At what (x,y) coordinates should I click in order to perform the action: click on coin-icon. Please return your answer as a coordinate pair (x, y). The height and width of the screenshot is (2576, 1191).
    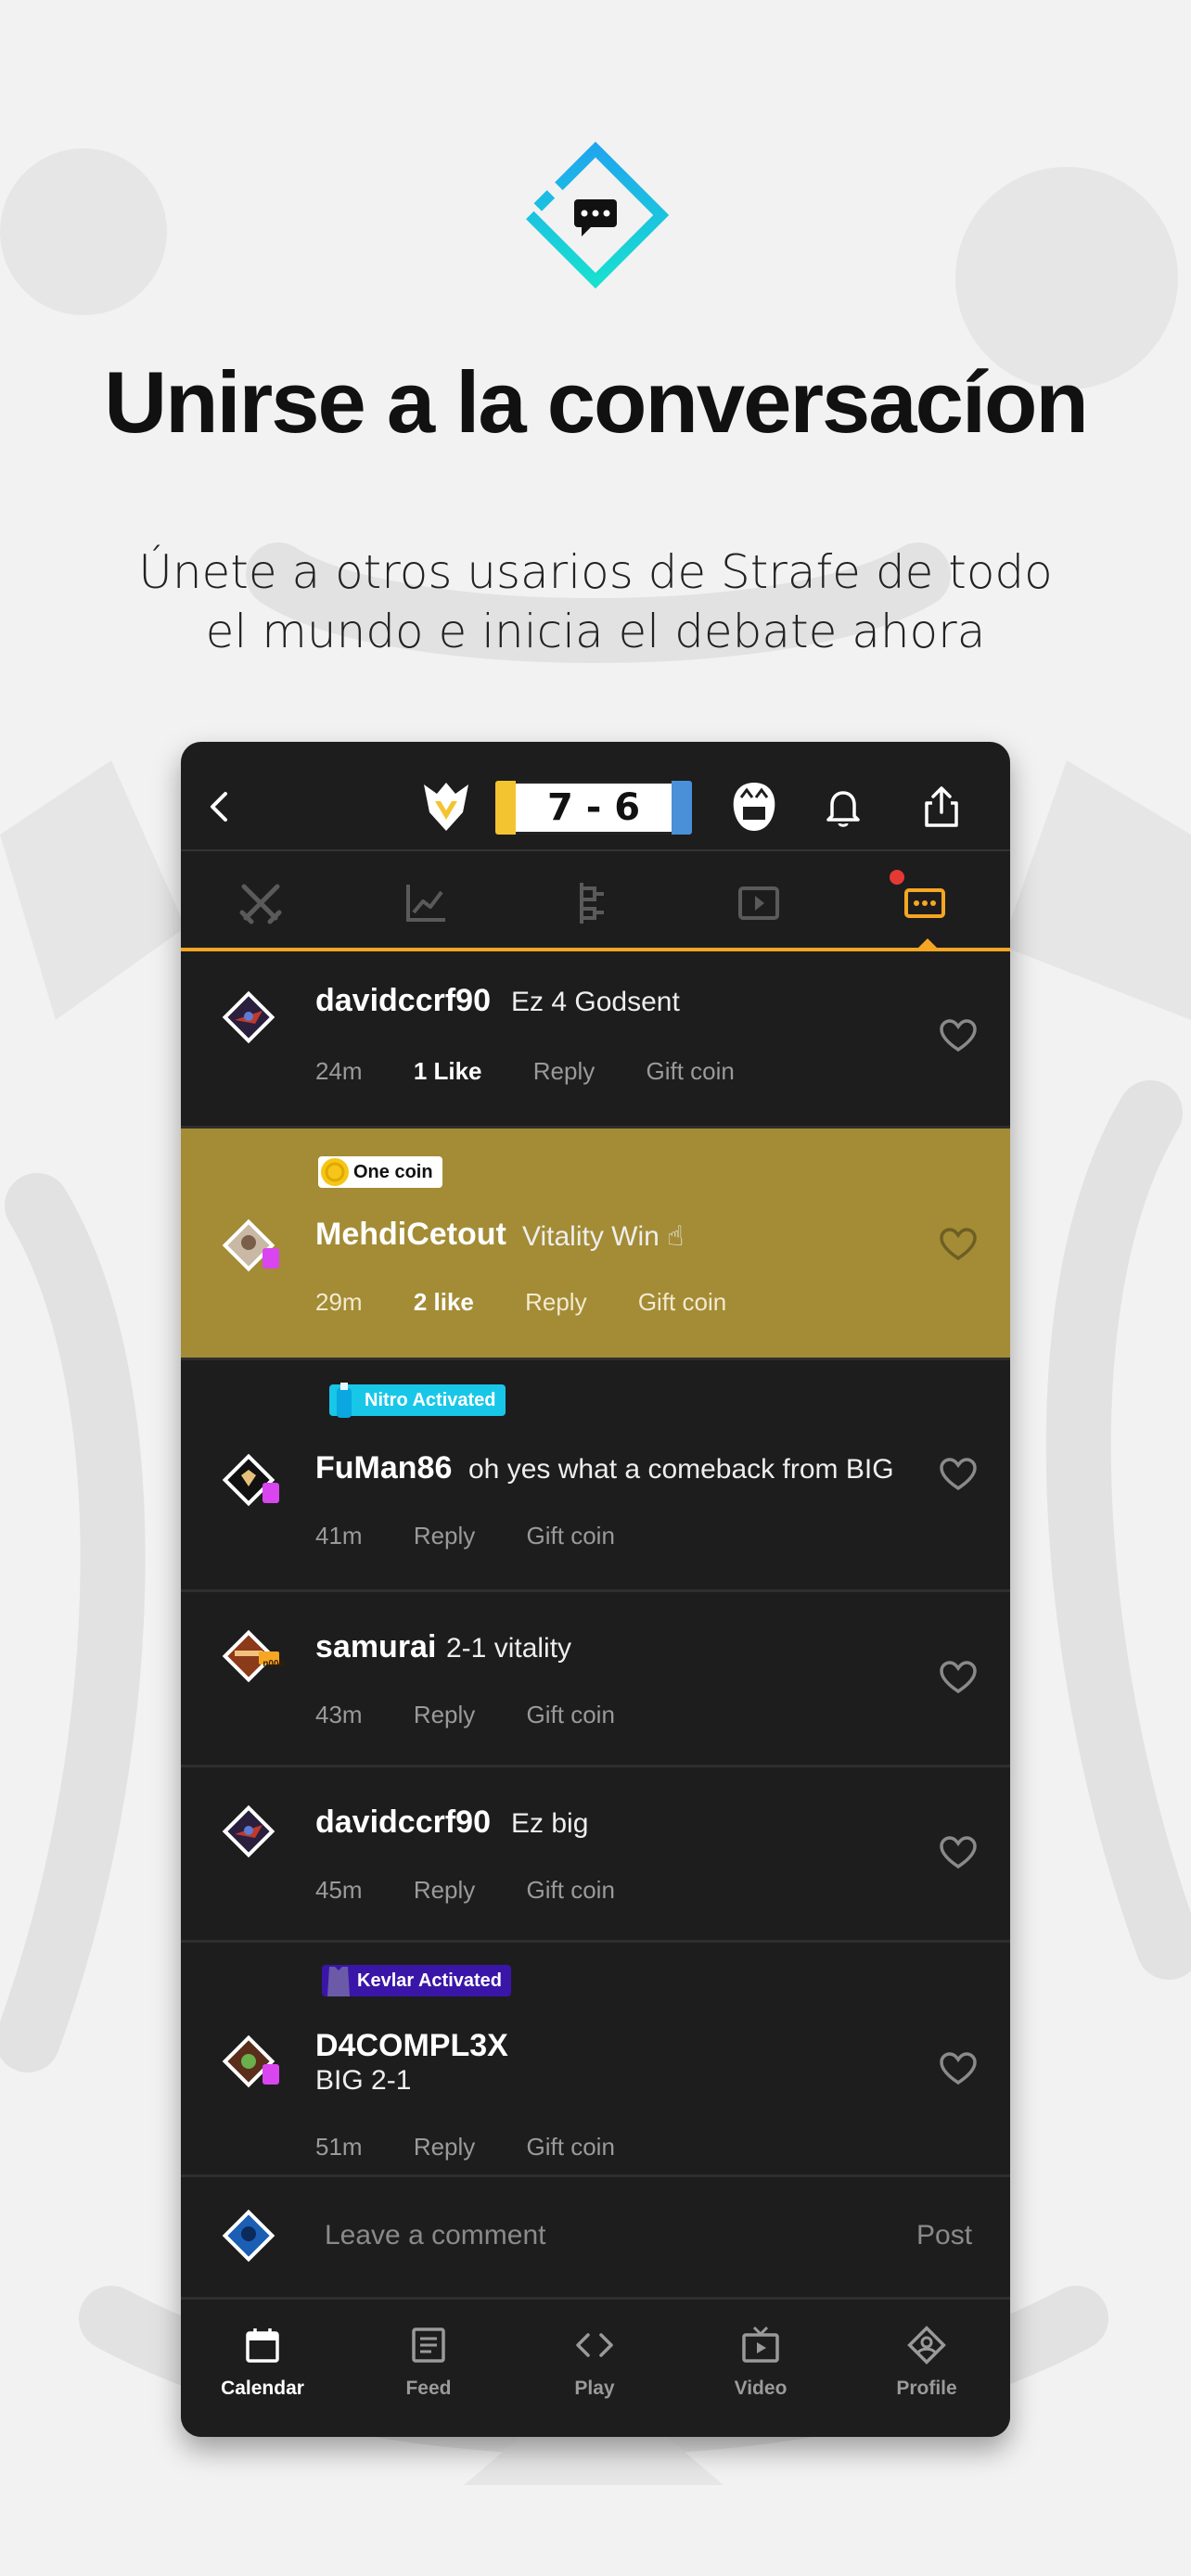
    Looking at the image, I should click on (335, 1172).